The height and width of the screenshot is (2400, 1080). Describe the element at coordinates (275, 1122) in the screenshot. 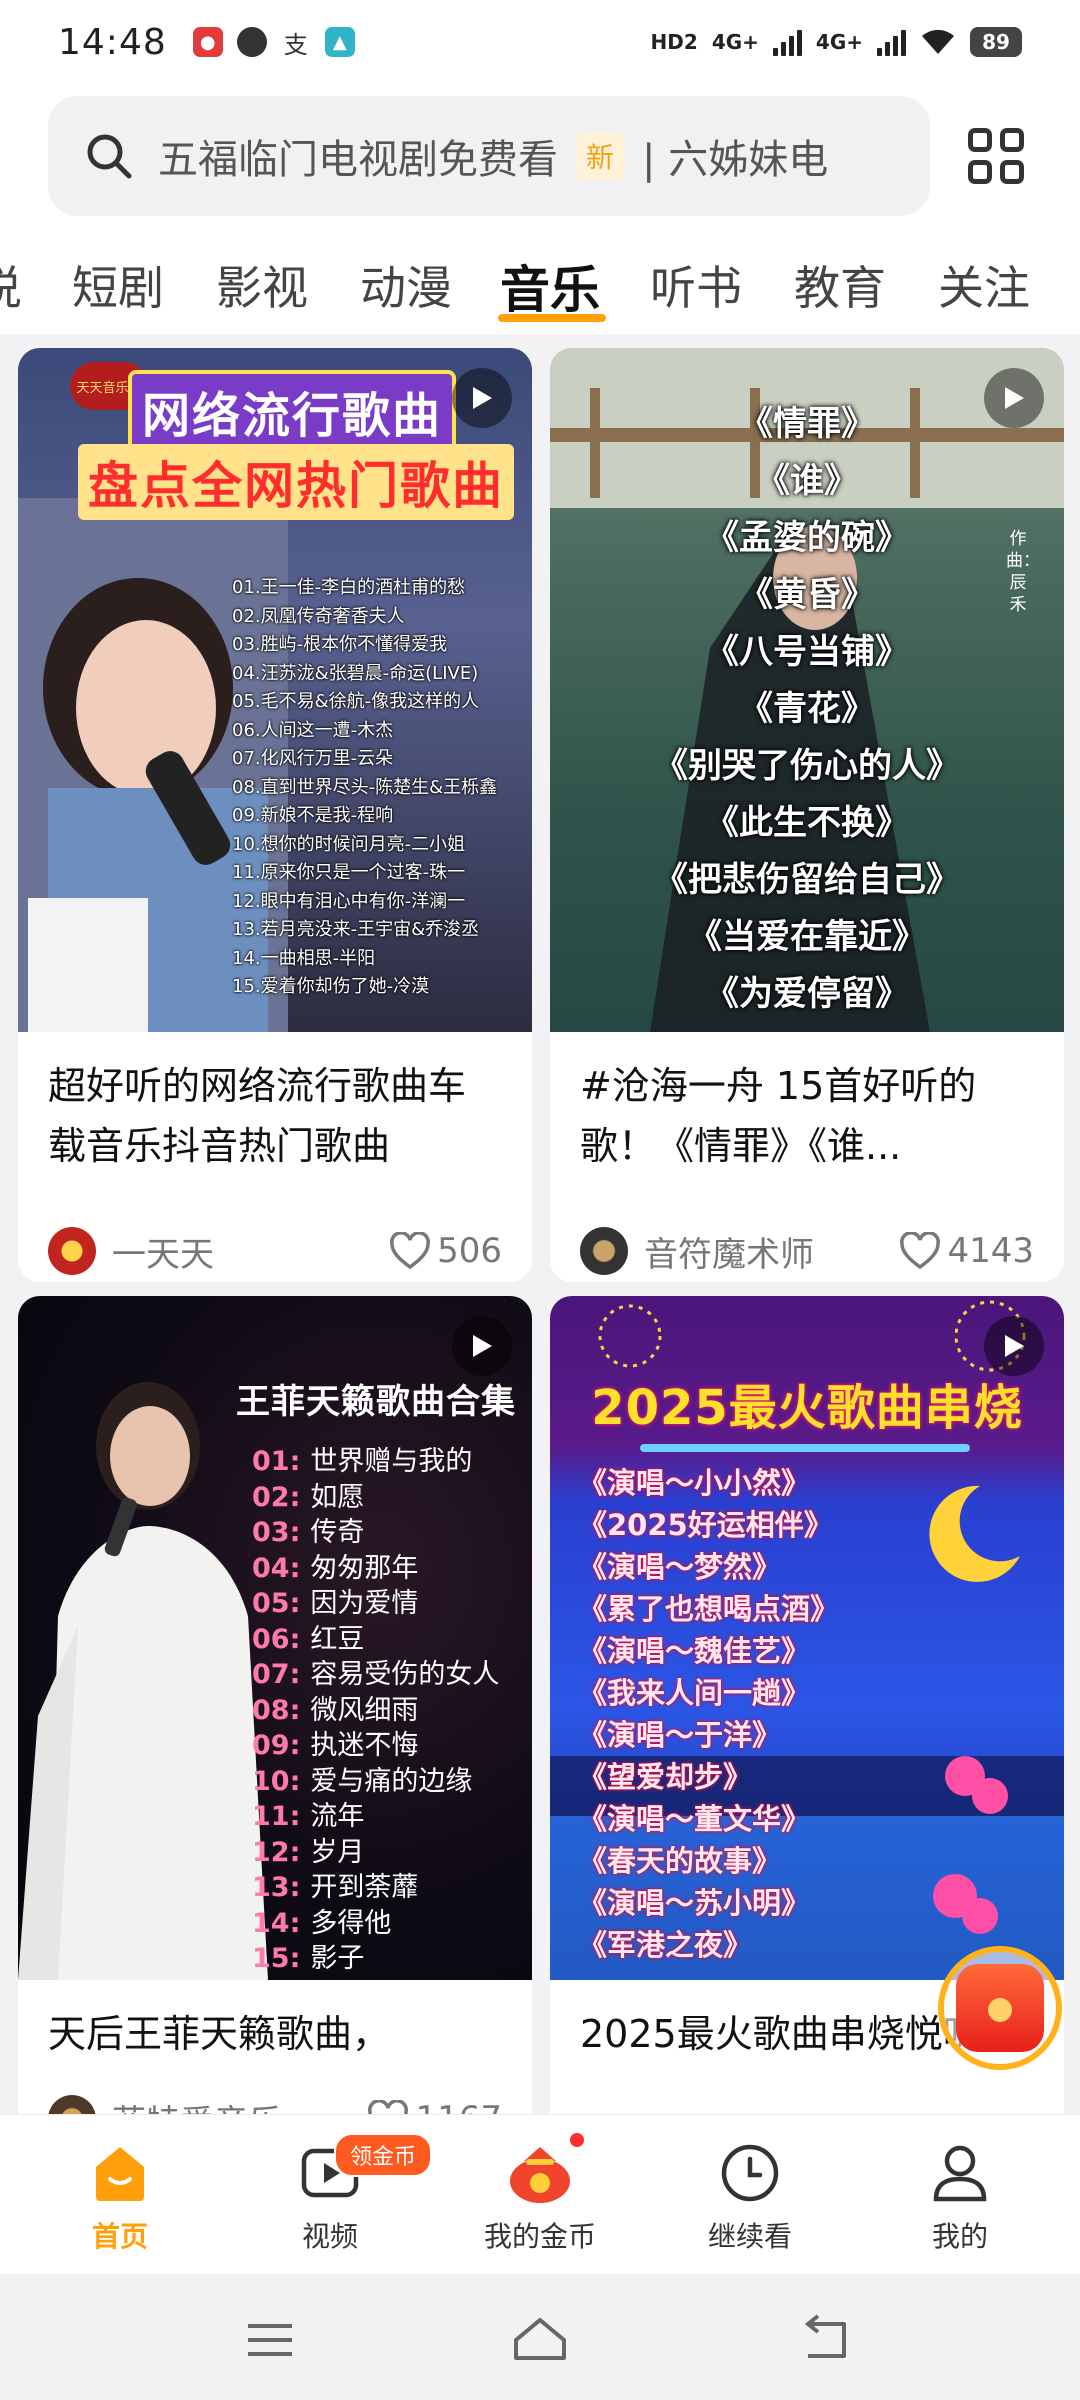

I see `video-title: 超好听的网络流行歌曲车载音乐抖音热门歌曲` at that location.